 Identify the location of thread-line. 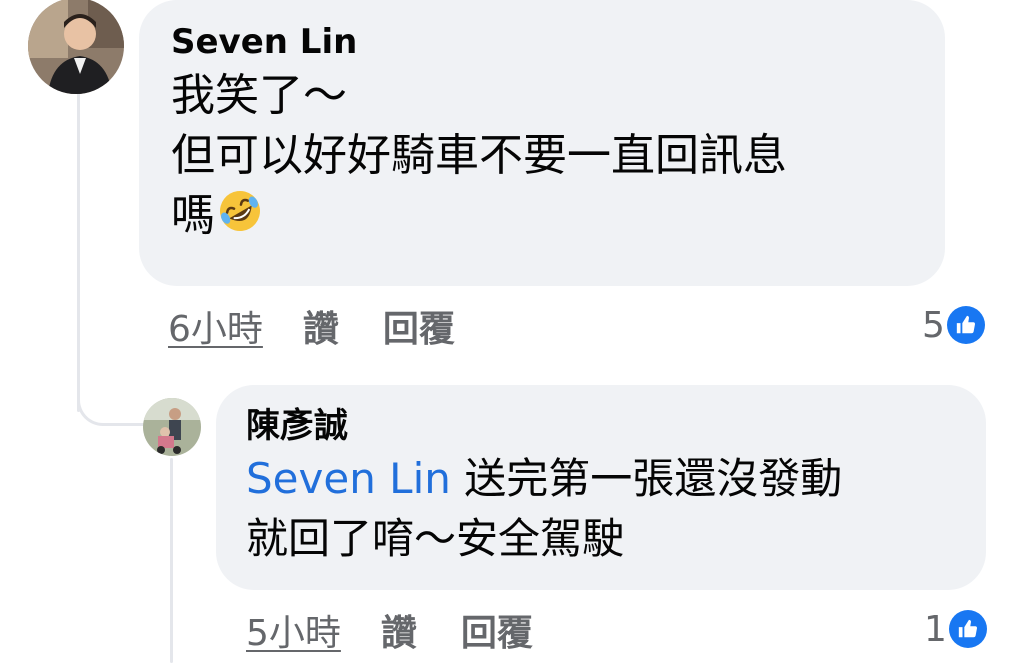
(78, 252).